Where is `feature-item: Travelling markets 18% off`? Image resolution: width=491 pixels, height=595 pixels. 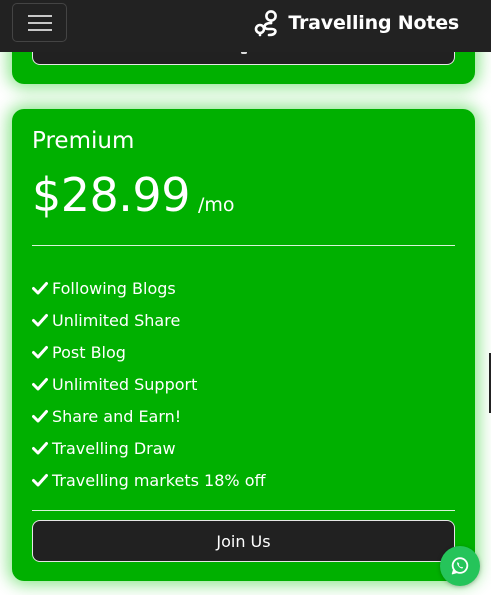 feature-item: Travelling markets 18% off is located at coordinates (149, 480).